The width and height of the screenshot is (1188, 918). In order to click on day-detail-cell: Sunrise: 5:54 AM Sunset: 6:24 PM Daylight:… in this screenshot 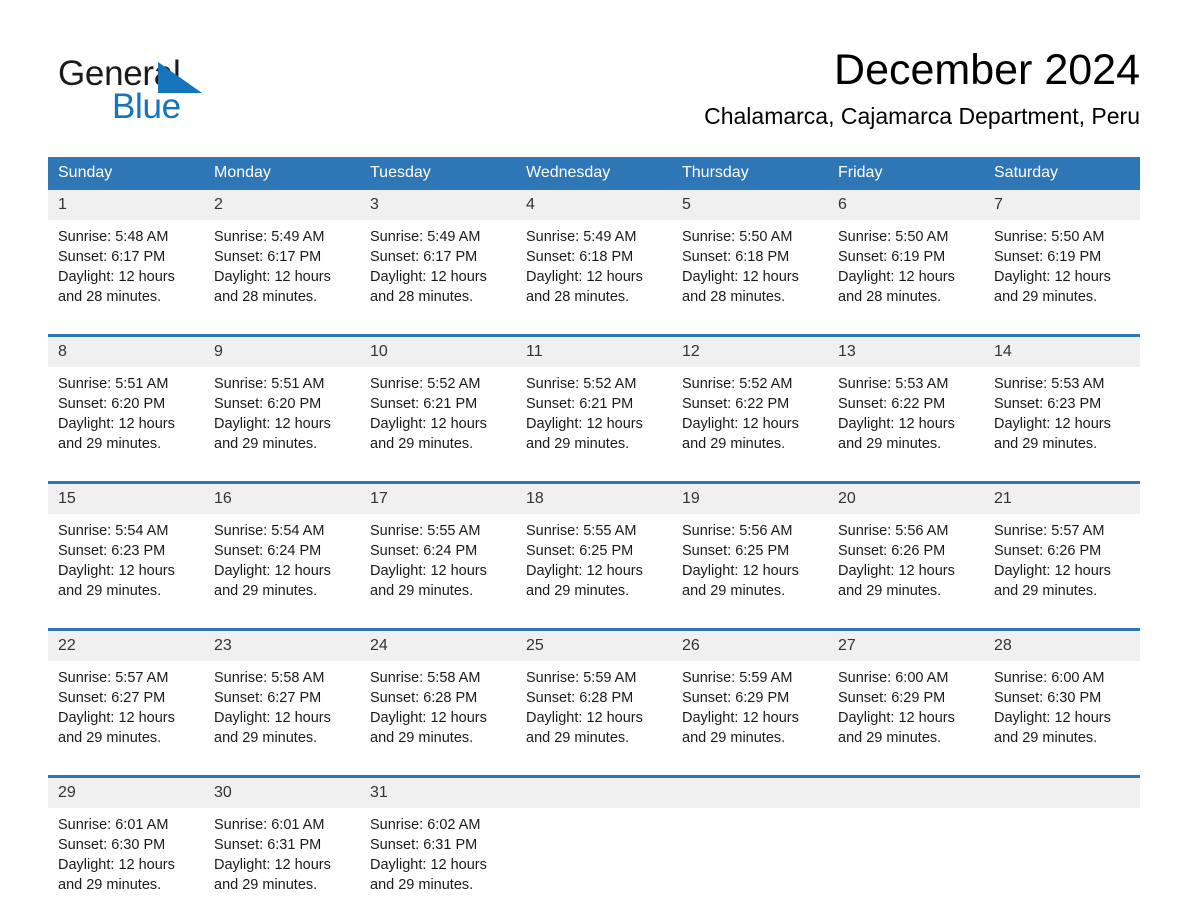, I will do `click(282, 564)`.